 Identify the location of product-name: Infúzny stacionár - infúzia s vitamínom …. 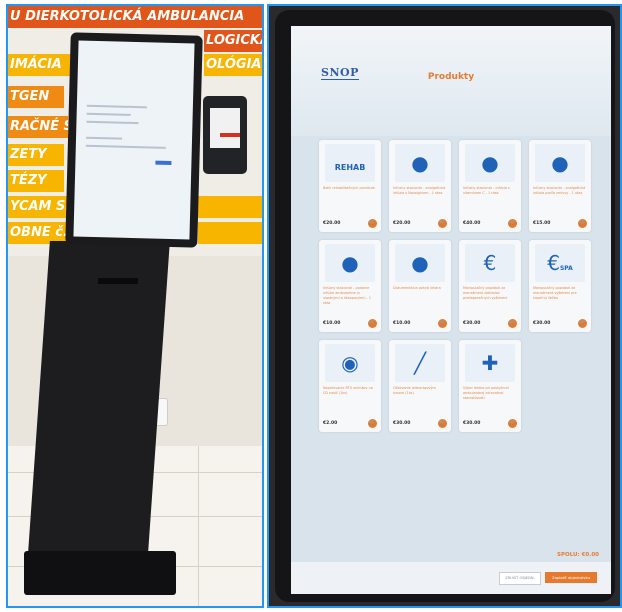
(486, 190).